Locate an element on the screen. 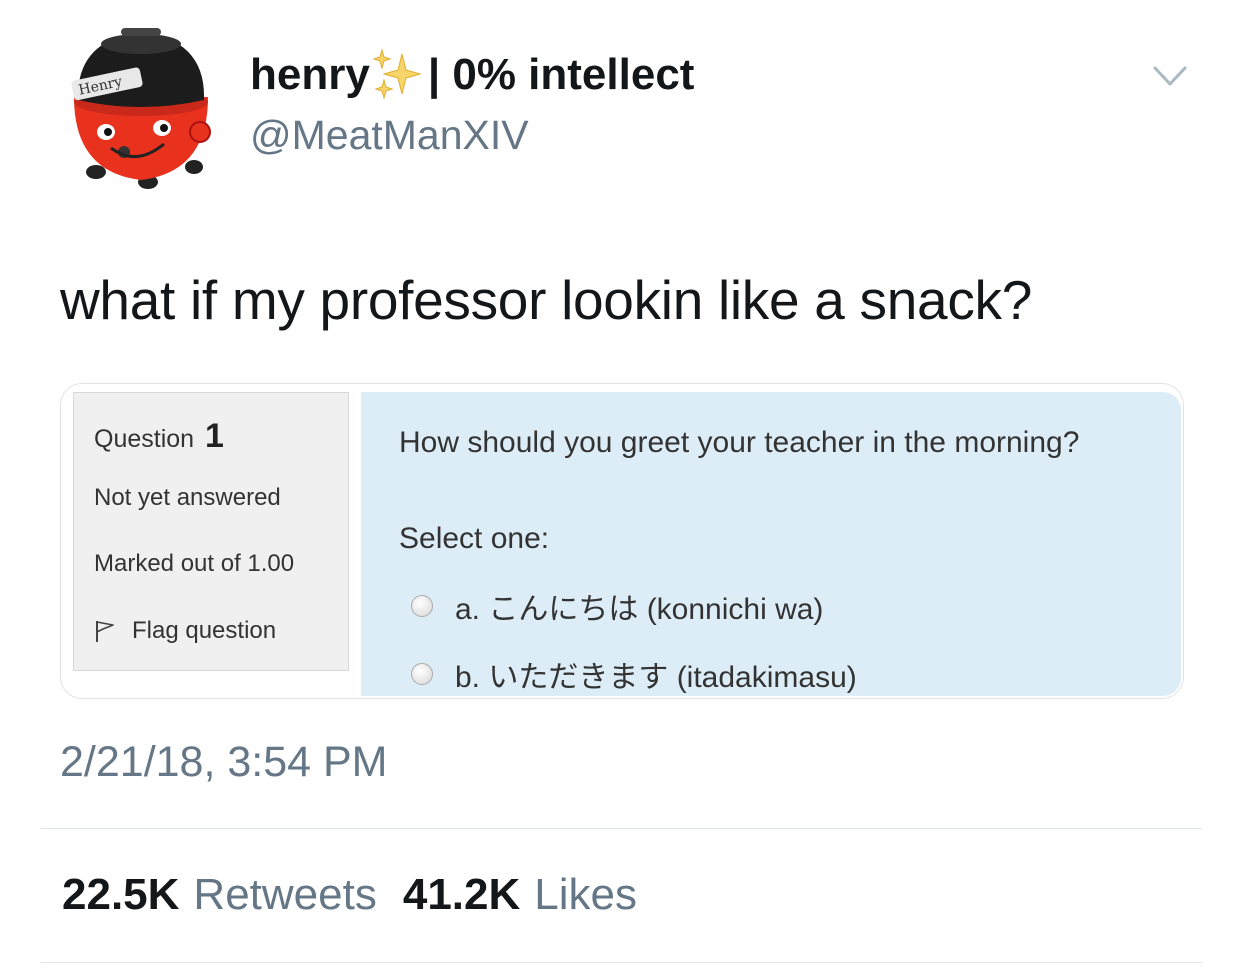  answer-option-label: a. こんにちは (konnichi wa) is located at coordinates (639, 609).